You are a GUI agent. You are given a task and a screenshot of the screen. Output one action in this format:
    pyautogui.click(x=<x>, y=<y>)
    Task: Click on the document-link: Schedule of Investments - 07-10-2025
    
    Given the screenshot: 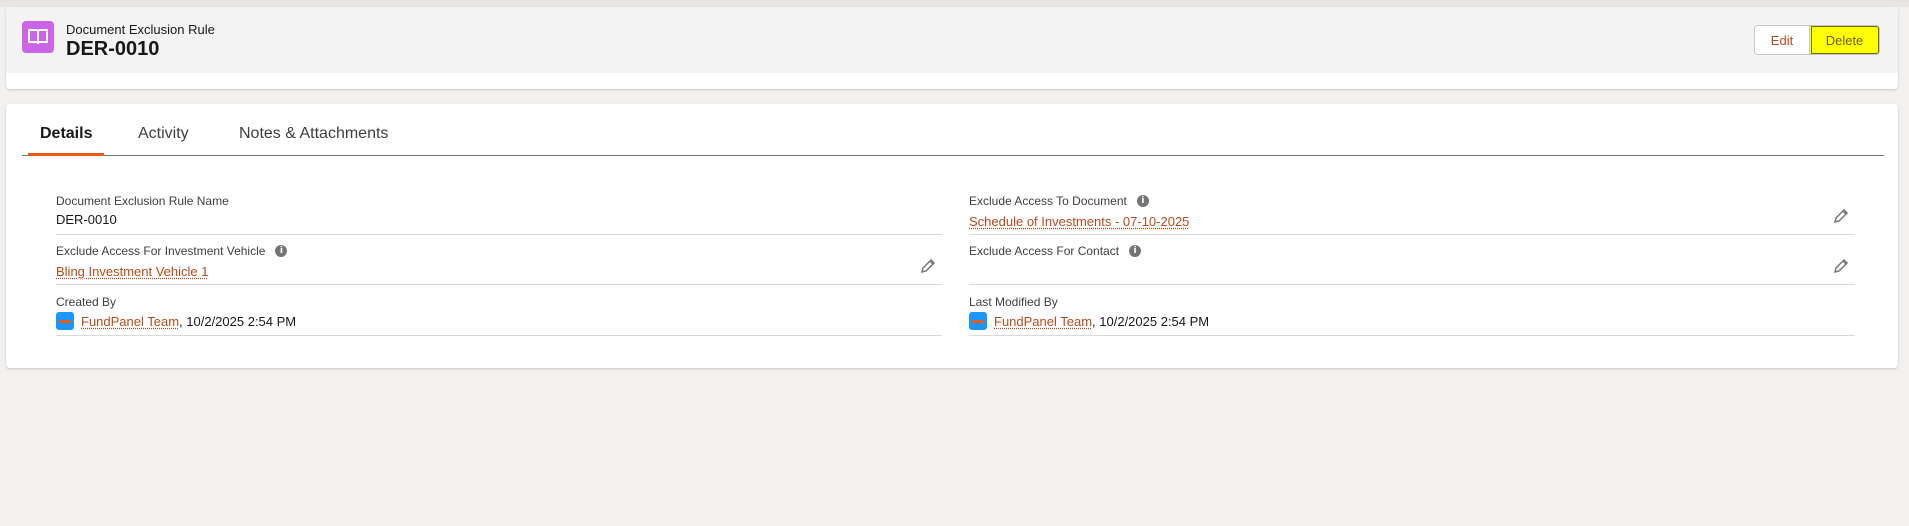 What is the action you would take?
    pyautogui.click(x=1079, y=221)
    